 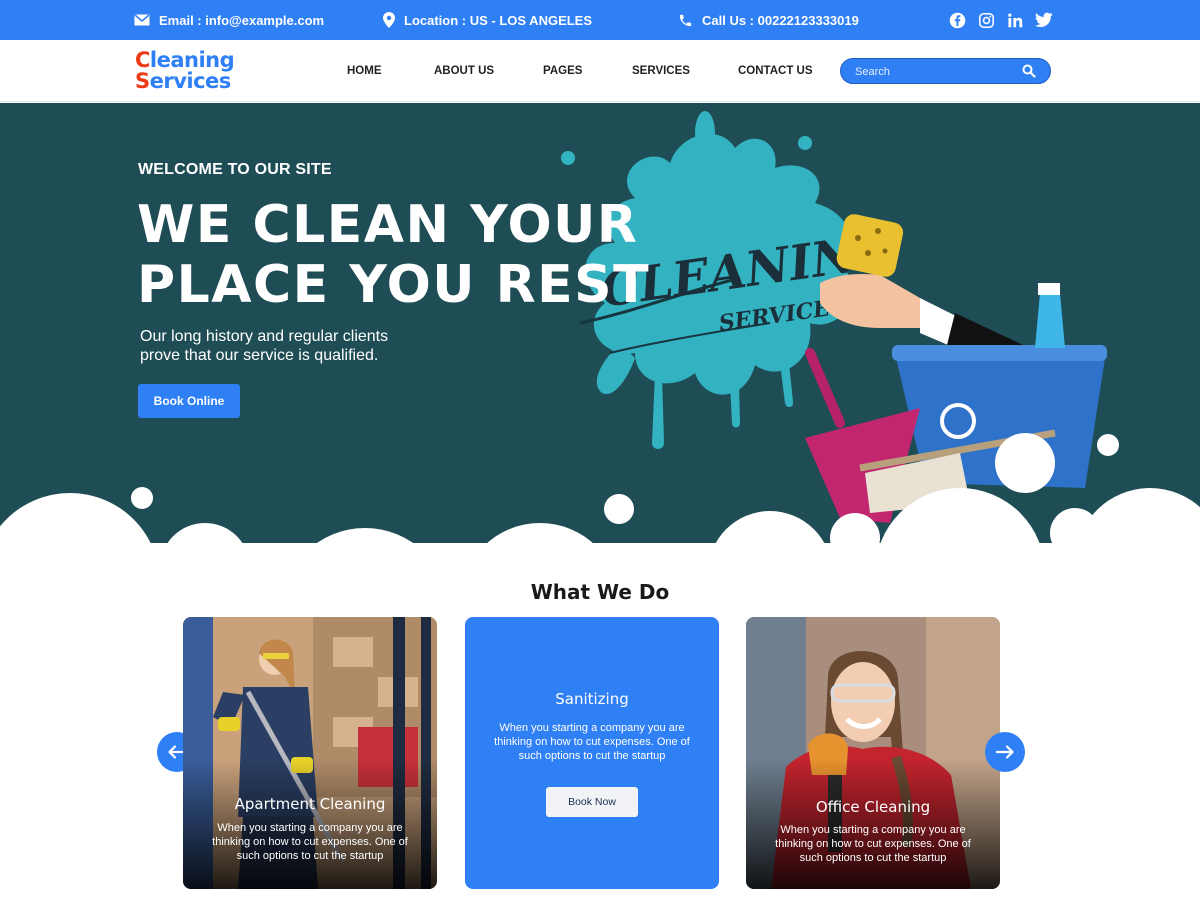 I want to click on subtitle-line-2: prove that our service is qualified., so click(x=259, y=355).